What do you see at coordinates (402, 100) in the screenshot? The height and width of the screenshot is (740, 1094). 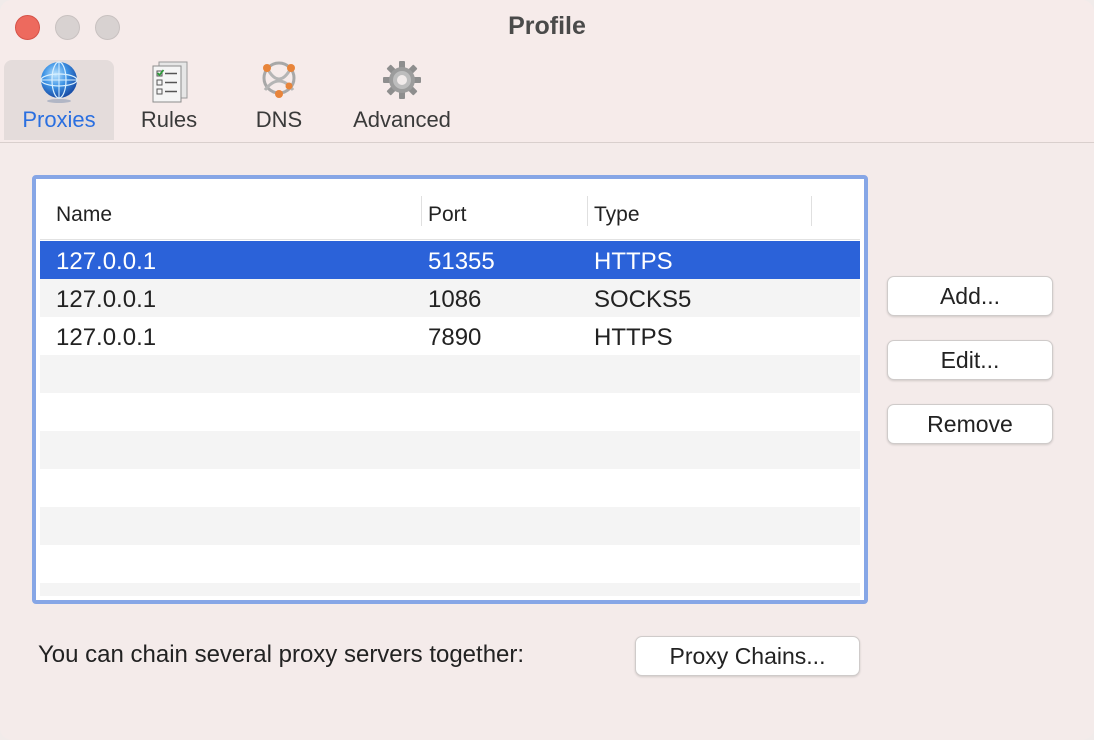 I see `tab-advanced: Advanced` at bounding box center [402, 100].